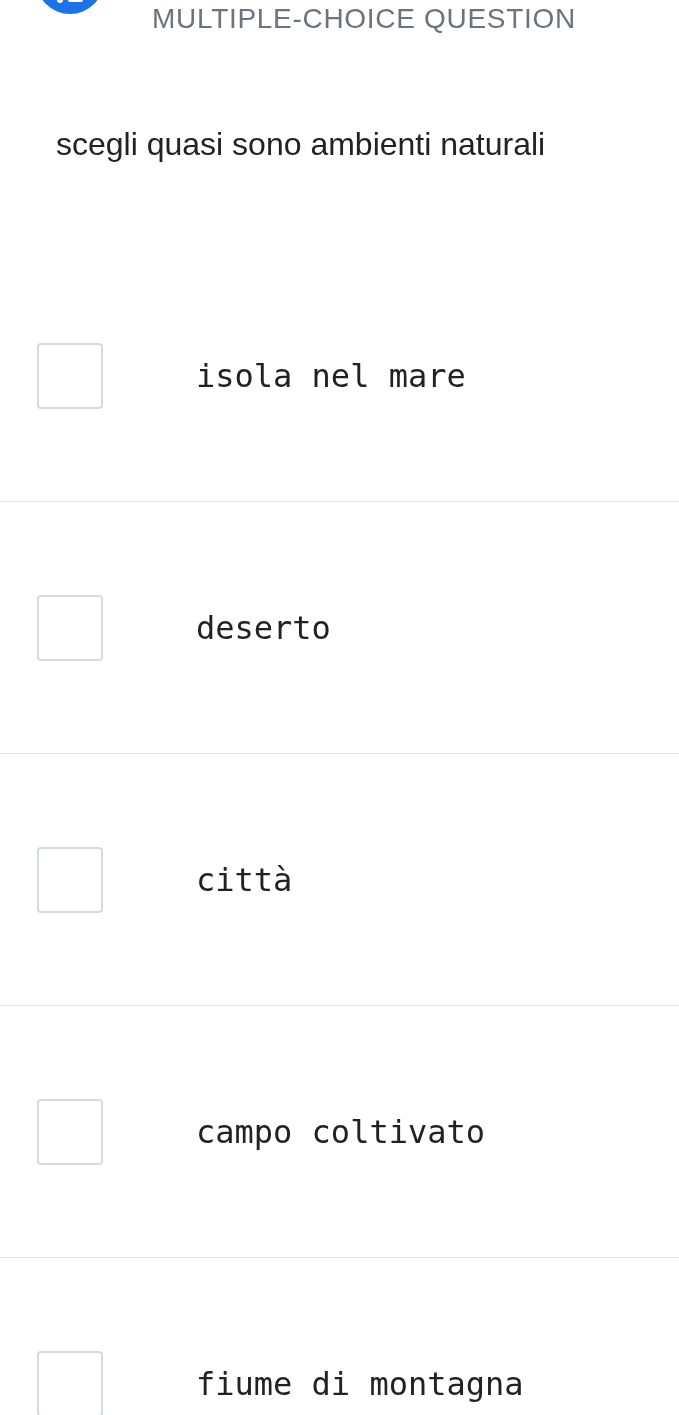 Image resolution: width=679 pixels, height=1415 pixels. What do you see at coordinates (331, 376) in the screenshot?
I see `option-label: isola nel mare` at bounding box center [331, 376].